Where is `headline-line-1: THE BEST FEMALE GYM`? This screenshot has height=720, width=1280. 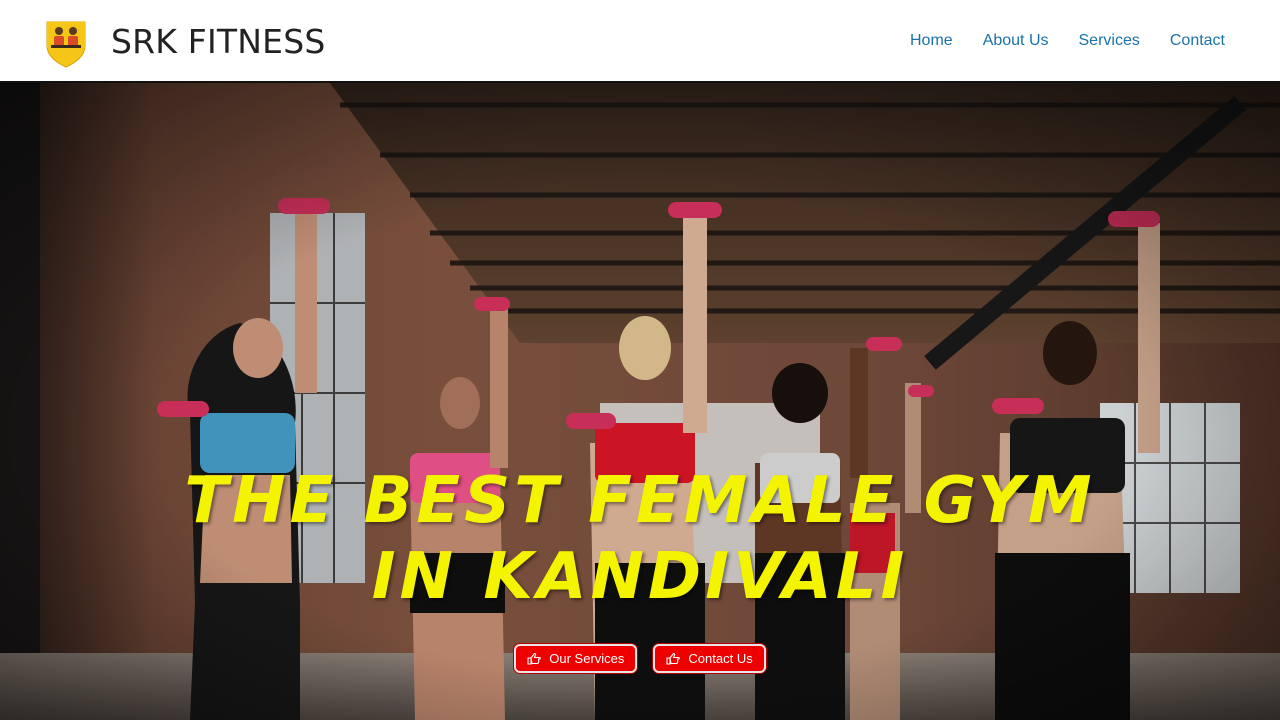 headline-line-1: THE BEST FEMALE GYM is located at coordinates (640, 501).